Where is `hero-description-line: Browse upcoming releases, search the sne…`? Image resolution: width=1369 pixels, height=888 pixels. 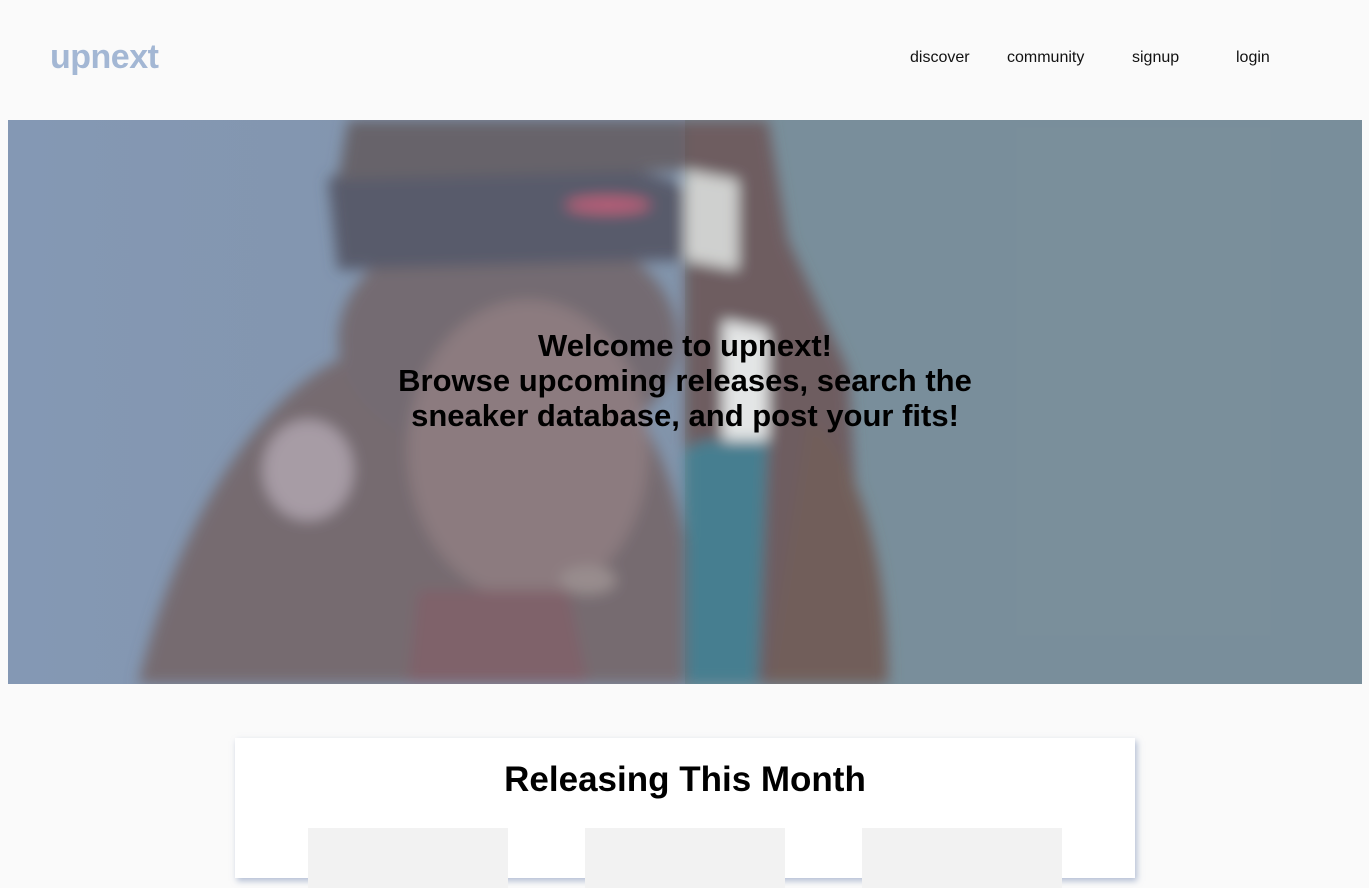 hero-description-line: Browse upcoming releases, search the sne… is located at coordinates (685, 398).